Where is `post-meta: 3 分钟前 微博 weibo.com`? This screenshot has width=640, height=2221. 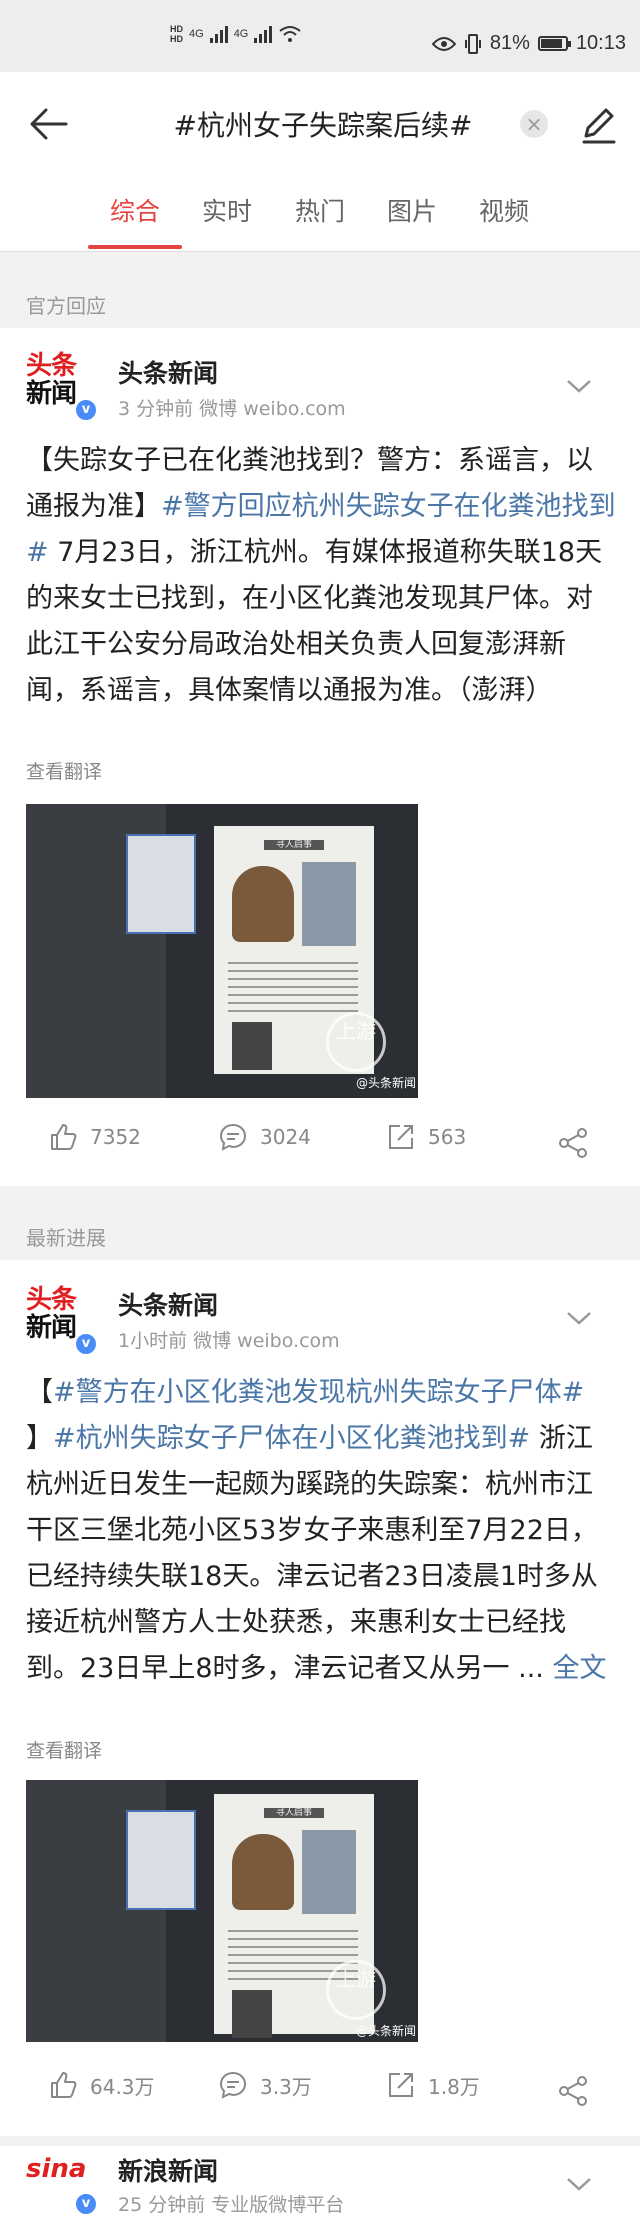 post-meta: 3 分钟前 微博 weibo.com is located at coordinates (232, 409).